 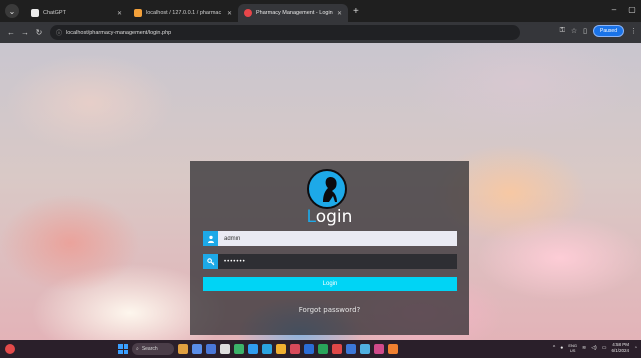 What do you see at coordinates (211, 349) in the screenshot?
I see `teams-icon` at bounding box center [211, 349].